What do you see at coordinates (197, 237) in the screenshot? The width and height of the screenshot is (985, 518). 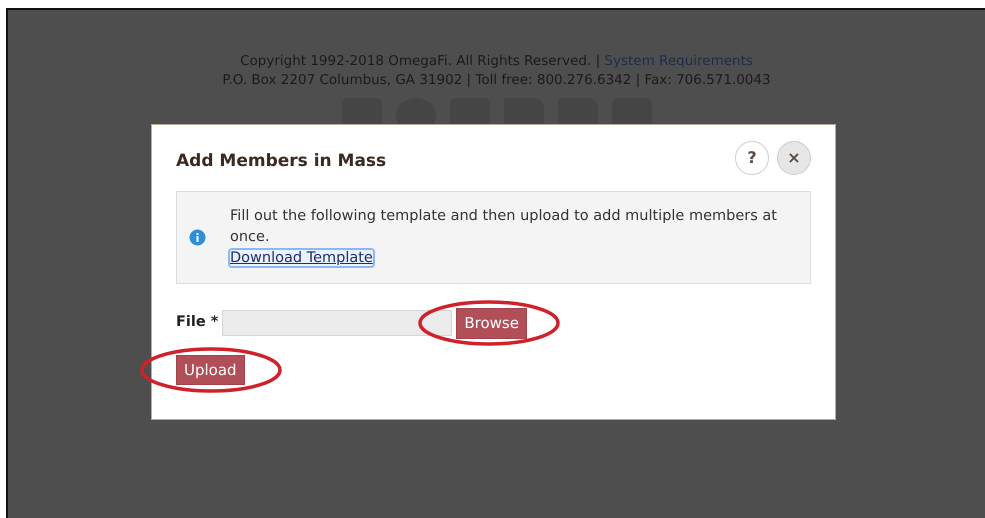 I see `info-icon` at bounding box center [197, 237].